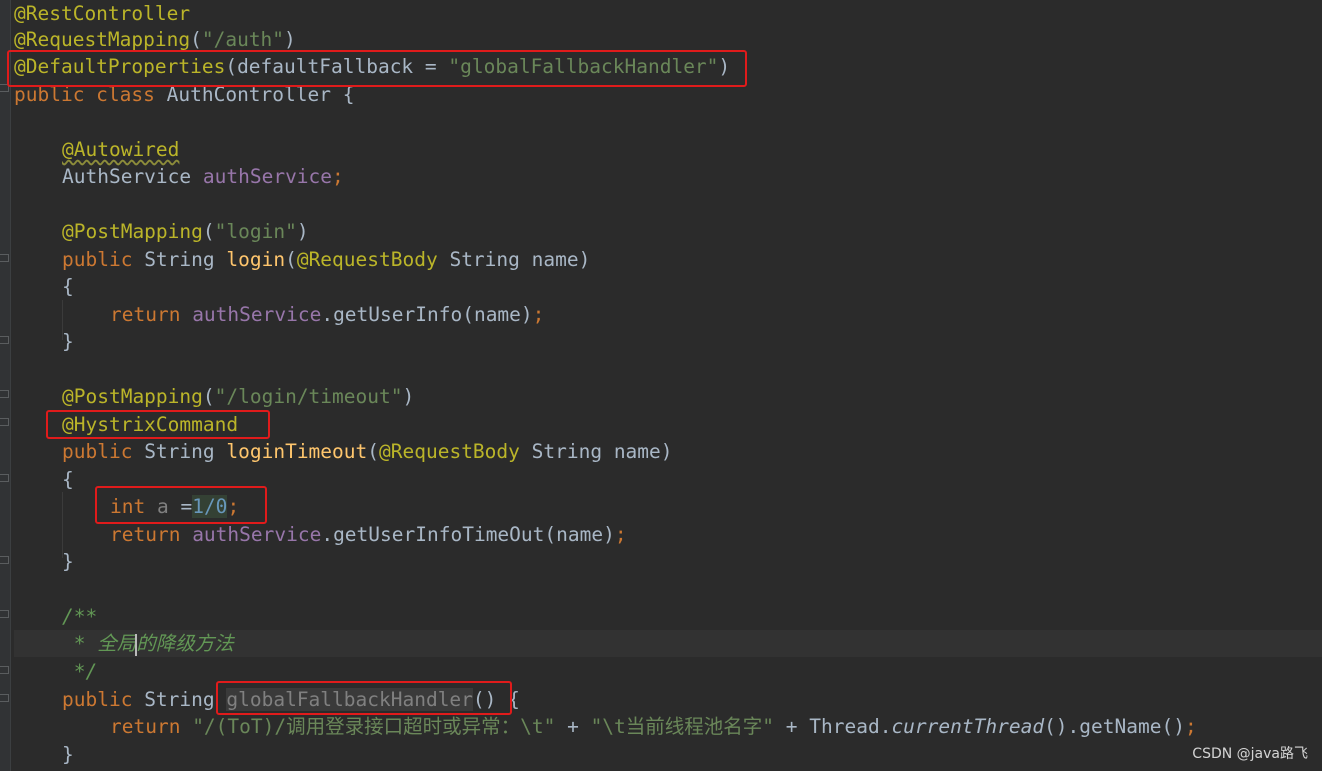  What do you see at coordinates (668, 176) in the screenshot?
I see `code-line-7: AuthService authService;` at bounding box center [668, 176].